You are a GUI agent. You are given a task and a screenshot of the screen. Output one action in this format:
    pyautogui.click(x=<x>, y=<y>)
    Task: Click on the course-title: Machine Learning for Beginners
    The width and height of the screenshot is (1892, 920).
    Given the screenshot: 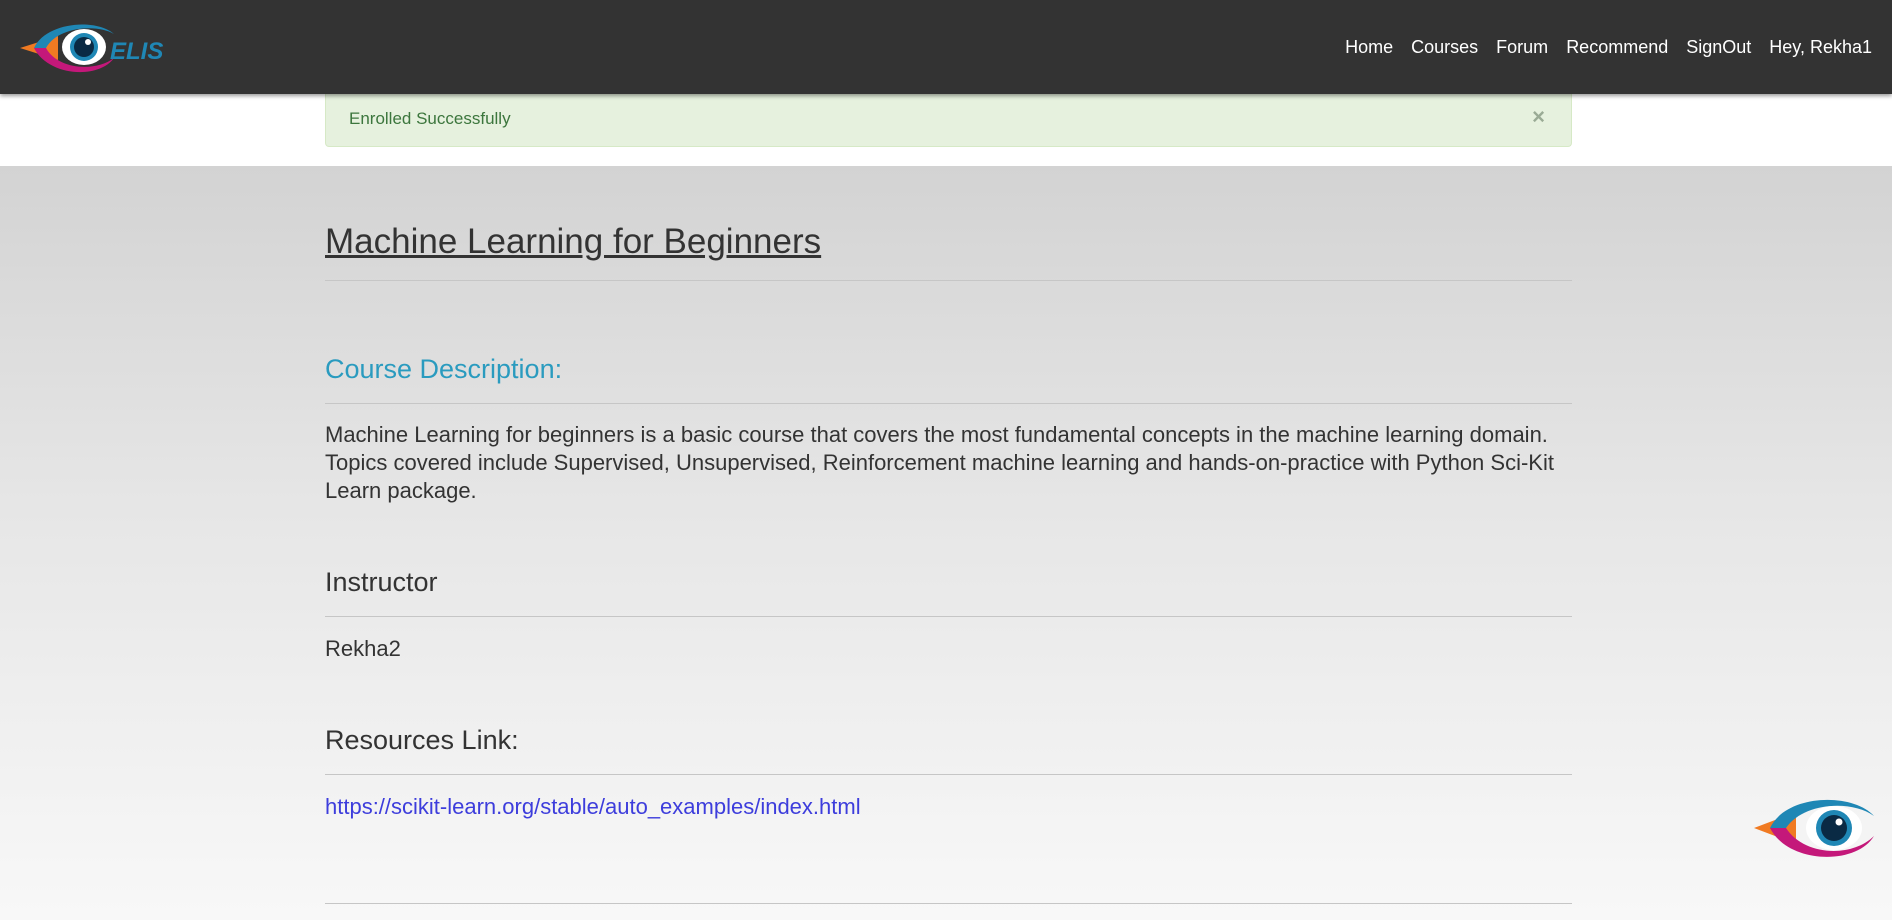 What is the action you would take?
    pyautogui.click(x=573, y=242)
    